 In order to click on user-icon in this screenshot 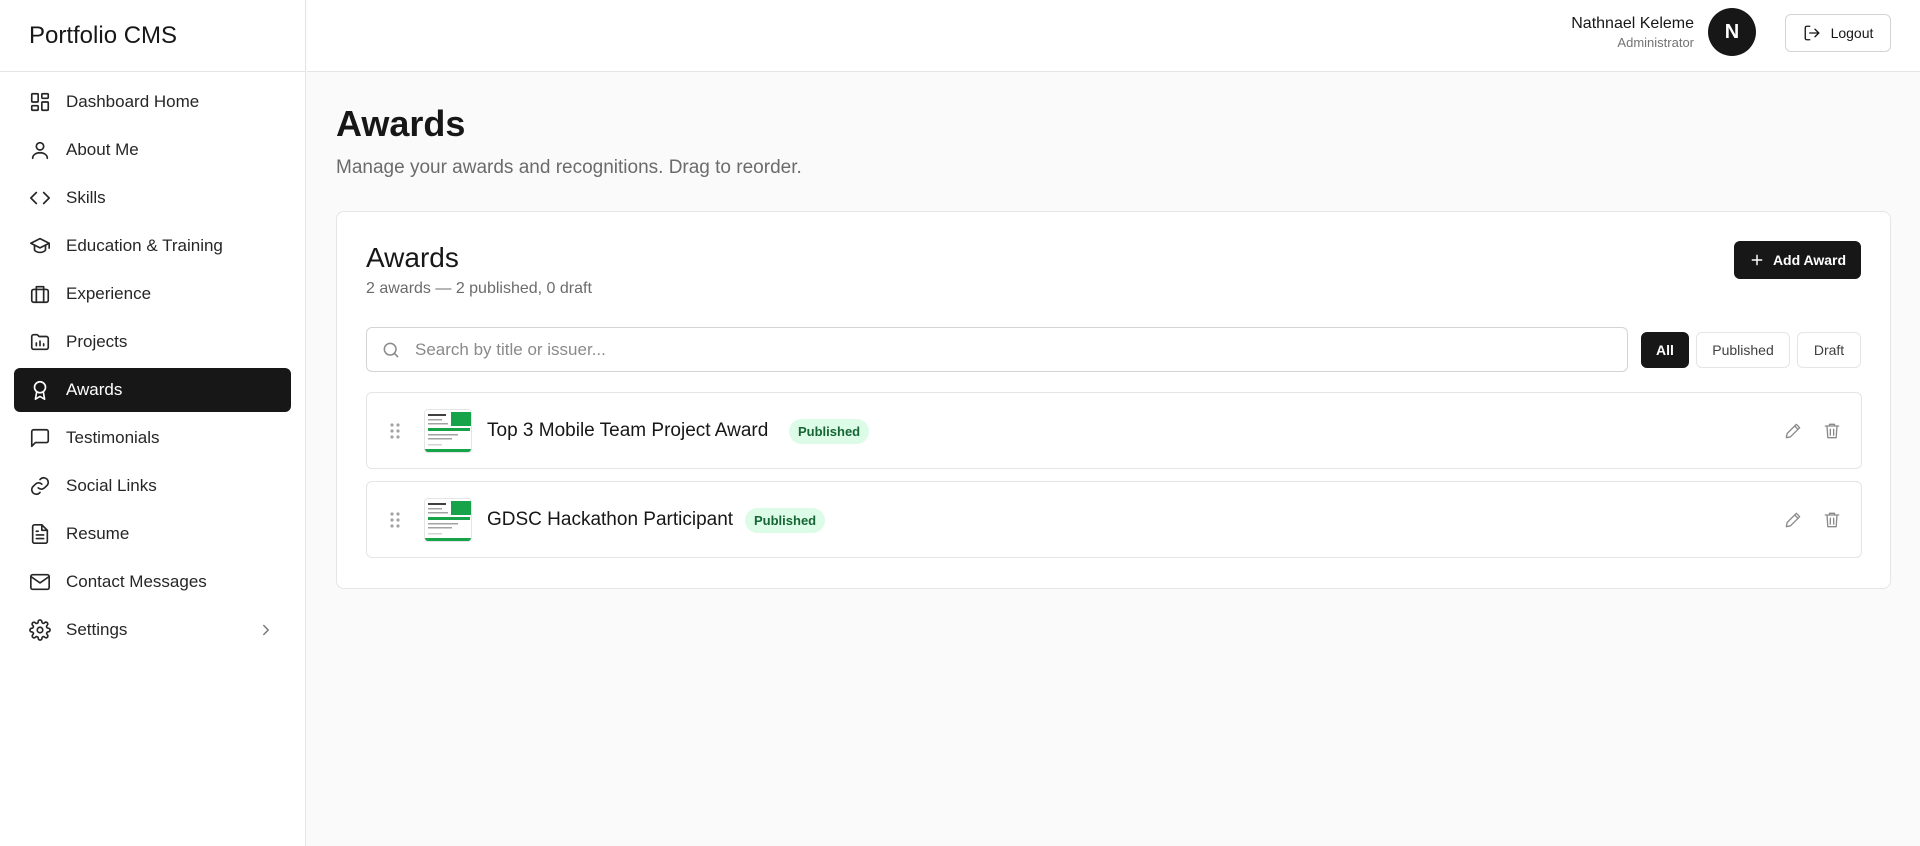, I will do `click(40, 150)`.